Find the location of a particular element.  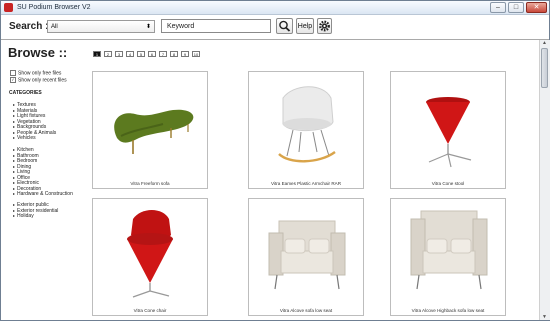

cone-stool-image is located at coordinates (449, 132).